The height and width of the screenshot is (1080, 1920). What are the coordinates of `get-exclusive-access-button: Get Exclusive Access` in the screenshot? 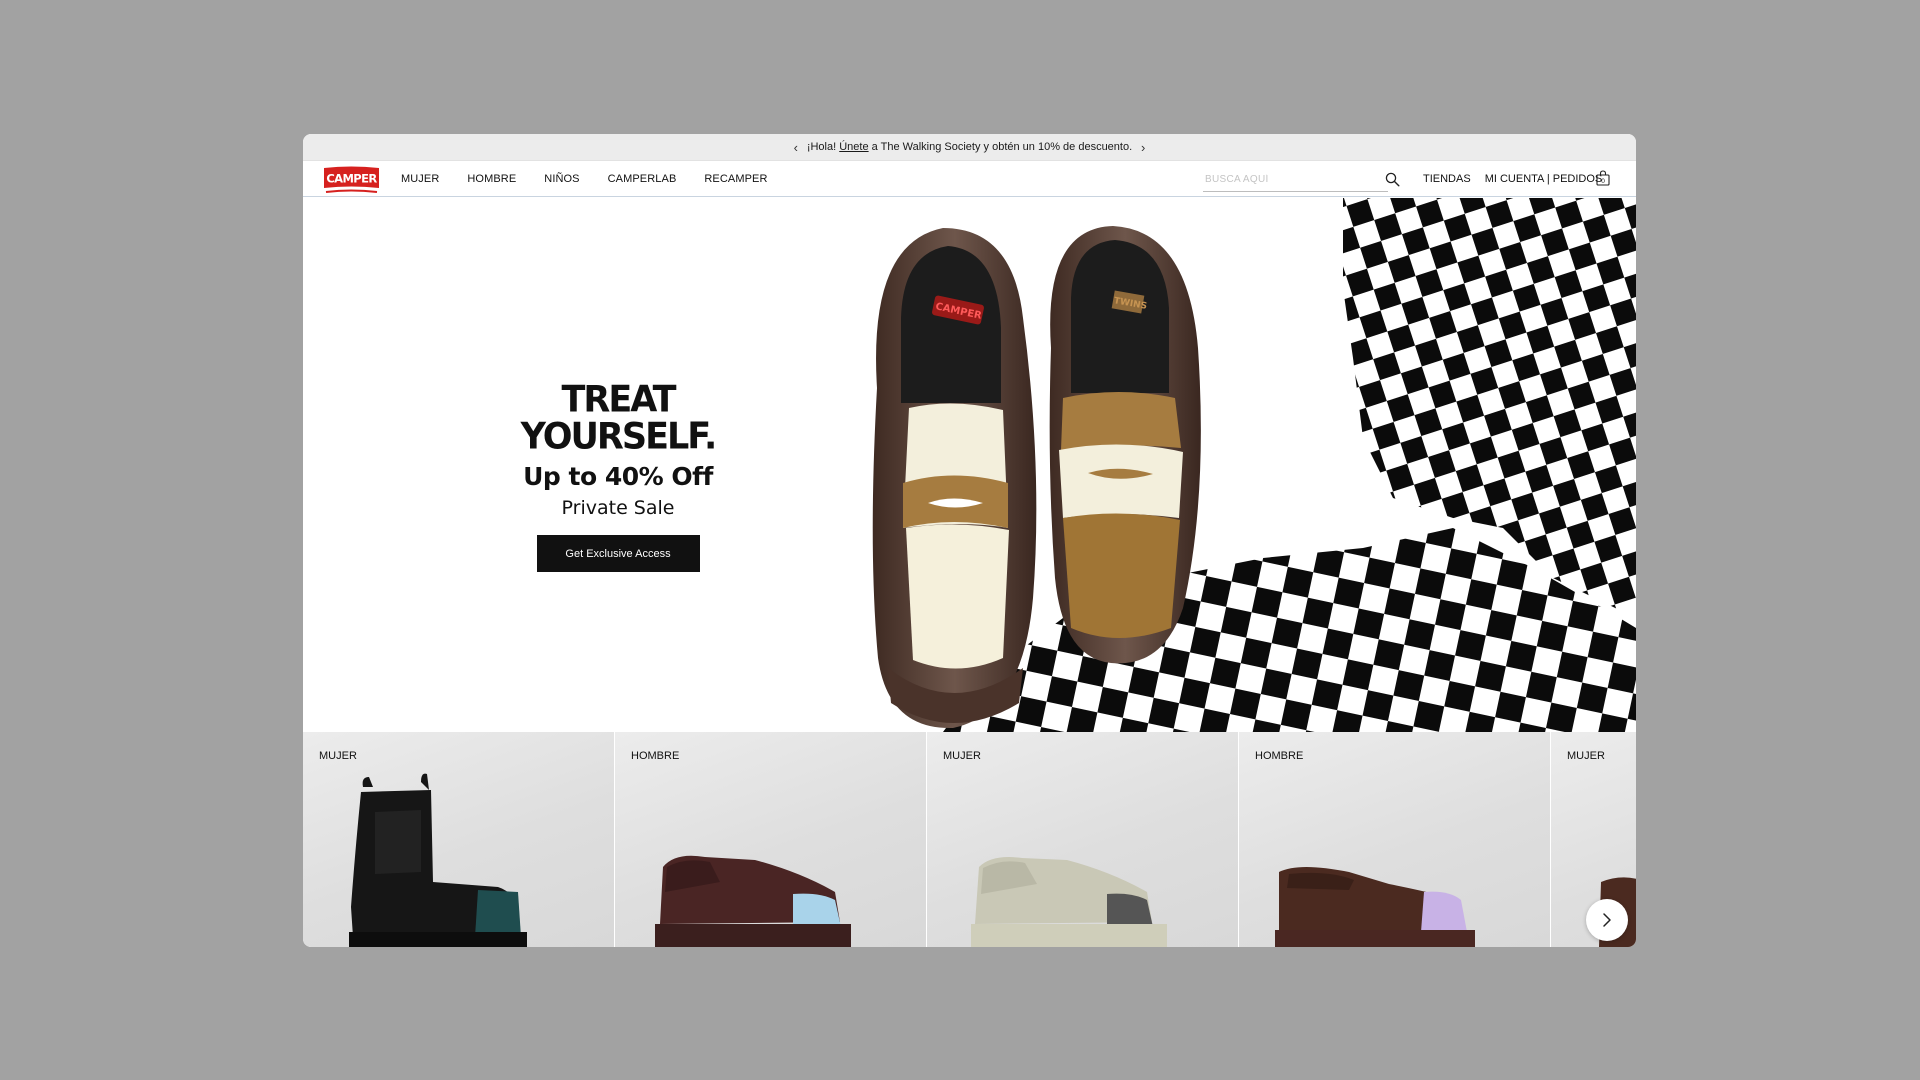 It's located at (618, 553).